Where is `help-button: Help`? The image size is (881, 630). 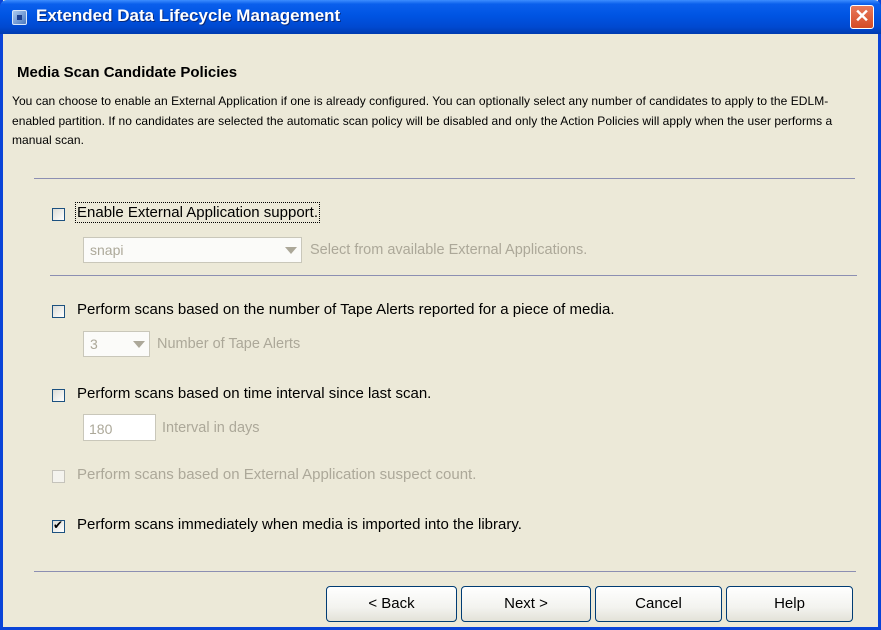
help-button: Help is located at coordinates (789, 604).